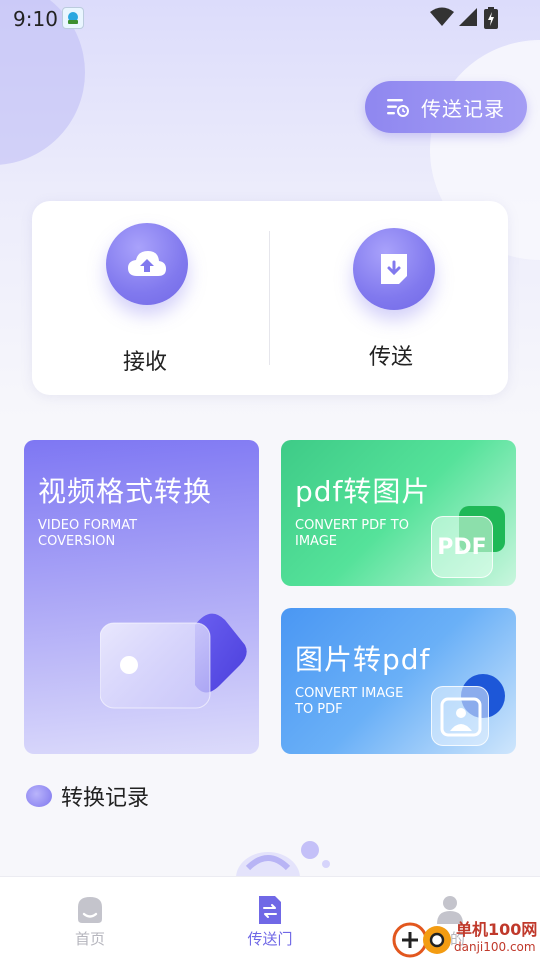 The image size is (540, 960). What do you see at coordinates (491, 18) in the screenshot?
I see `battery-icon` at bounding box center [491, 18].